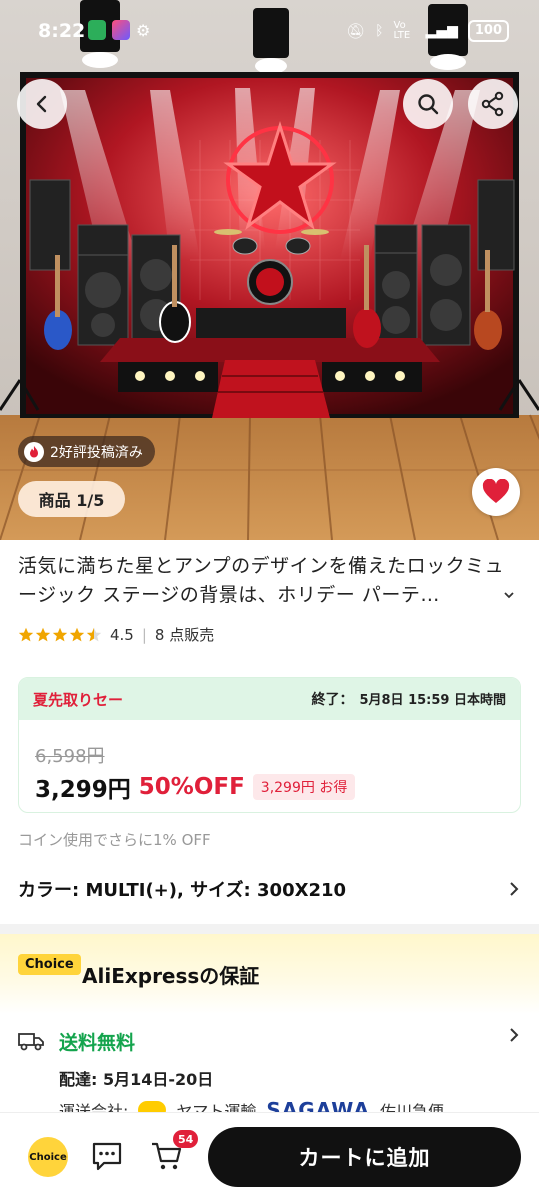 Image resolution: width=539 pixels, height=1200 pixels. Describe the element at coordinates (379, 31) in the screenshot. I see `bluetooth-icon: ᛒ` at that location.